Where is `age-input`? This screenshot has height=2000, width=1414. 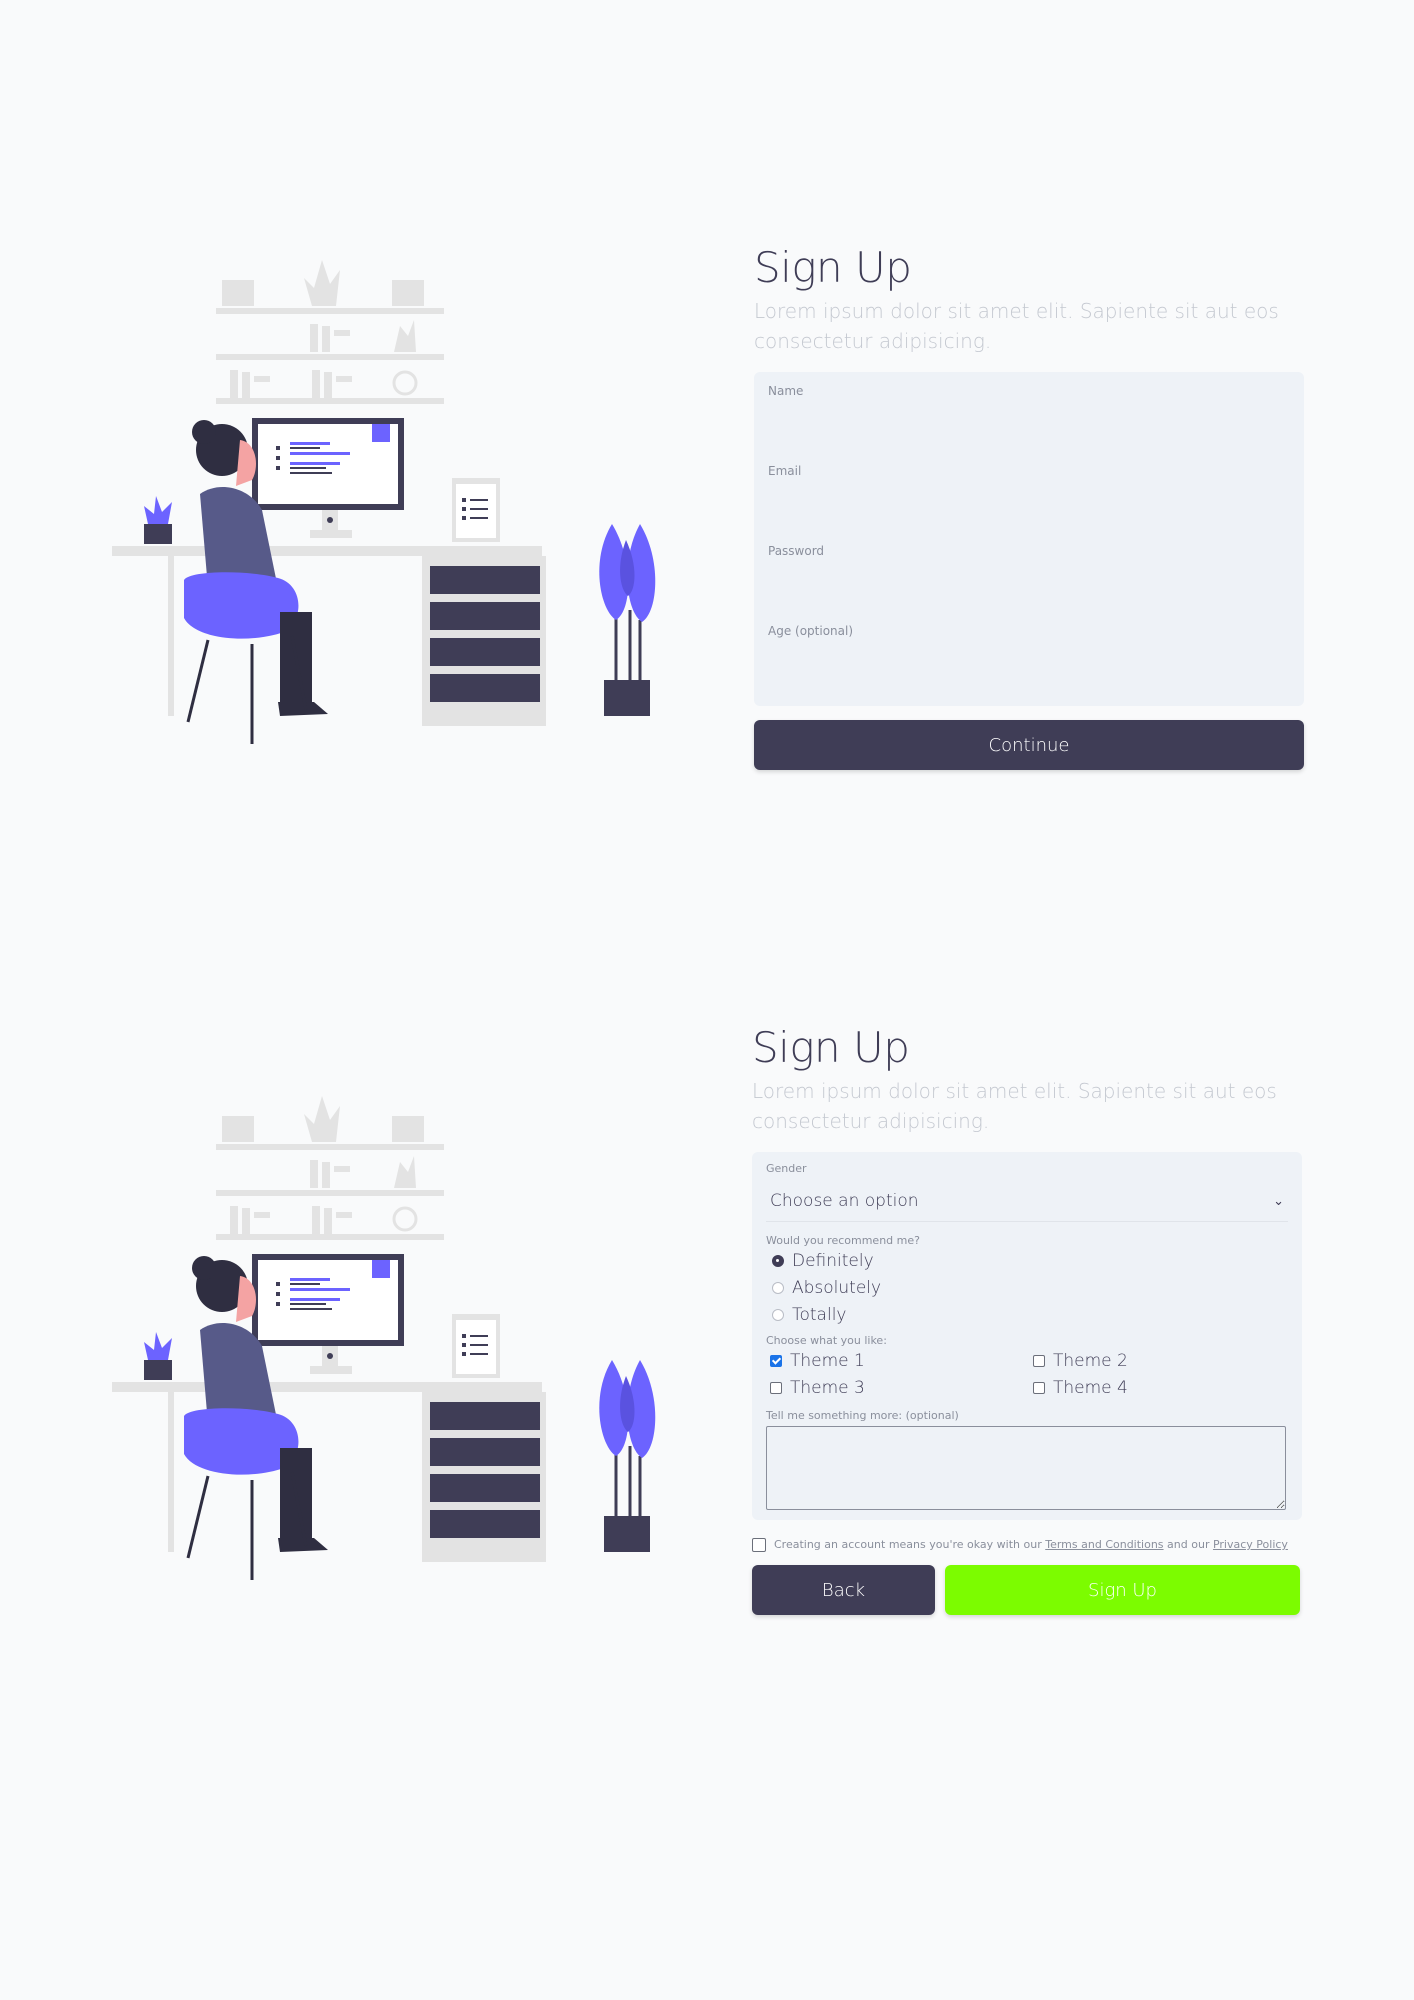 age-input is located at coordinates (1029, 663).